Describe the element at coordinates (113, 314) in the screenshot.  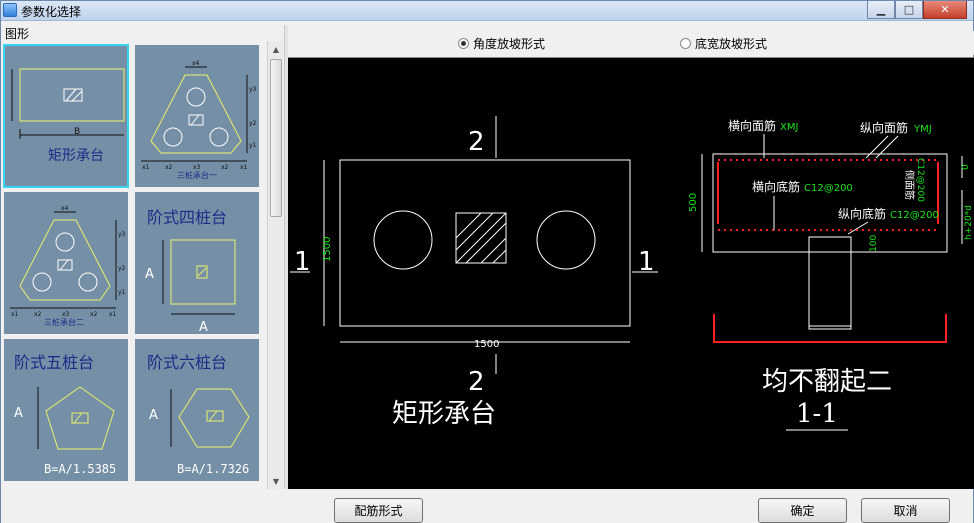
I see `dim2-x1b: x1` at that location.